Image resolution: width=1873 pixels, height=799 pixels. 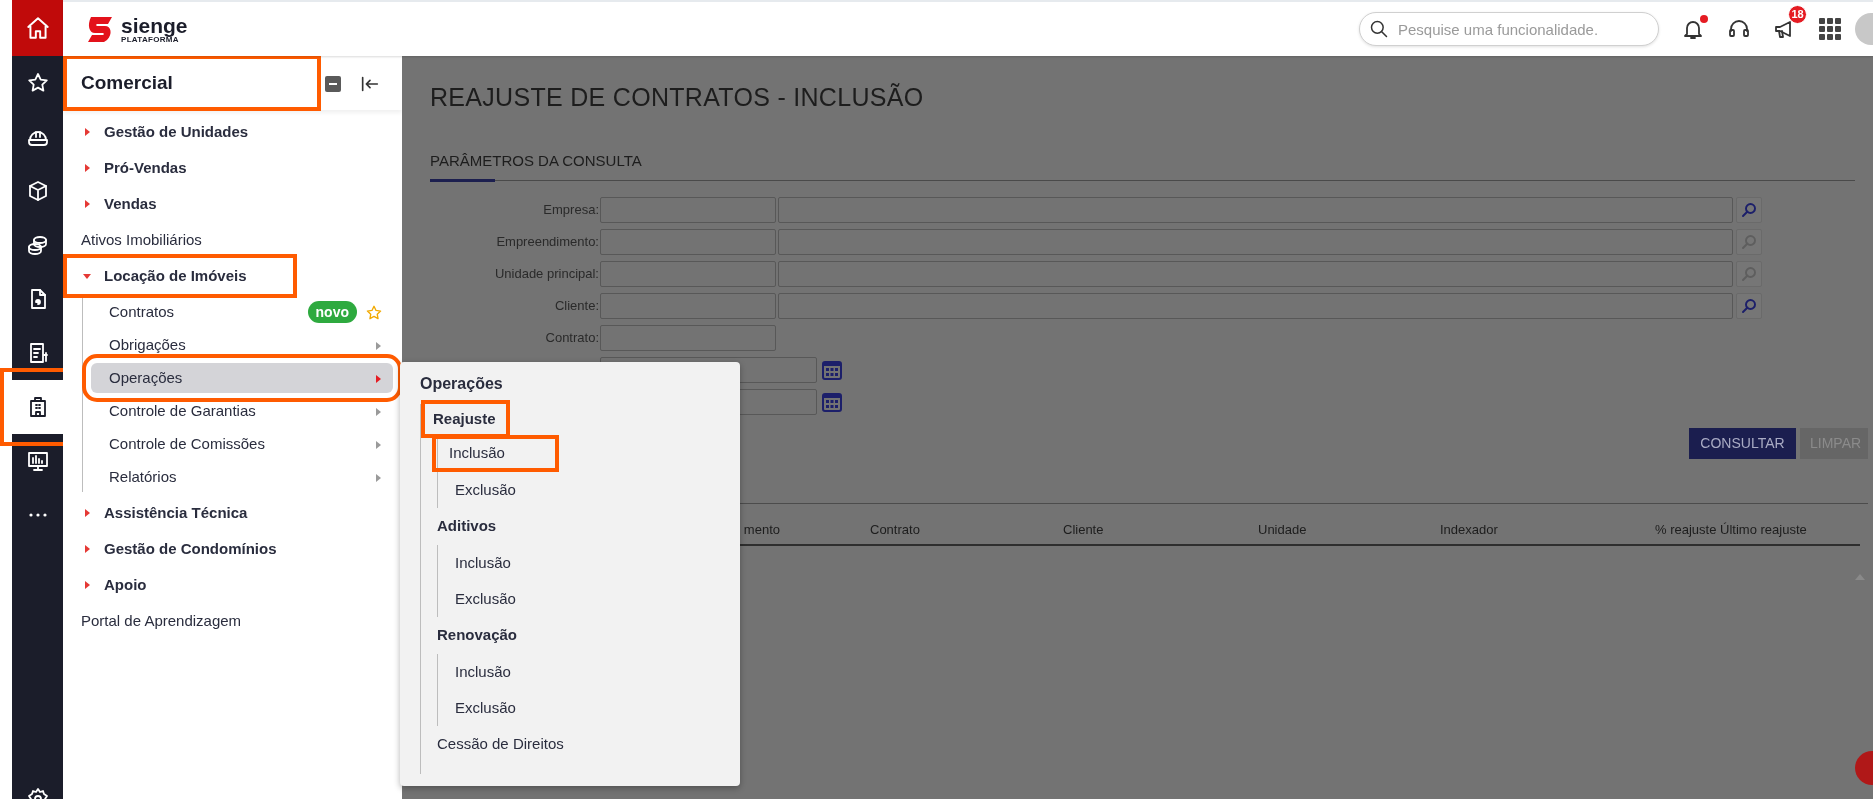 What do you see at coordinates (332, 312) in the screenshot?
I see `new-badge: novo` at bounding box center [332, 312].